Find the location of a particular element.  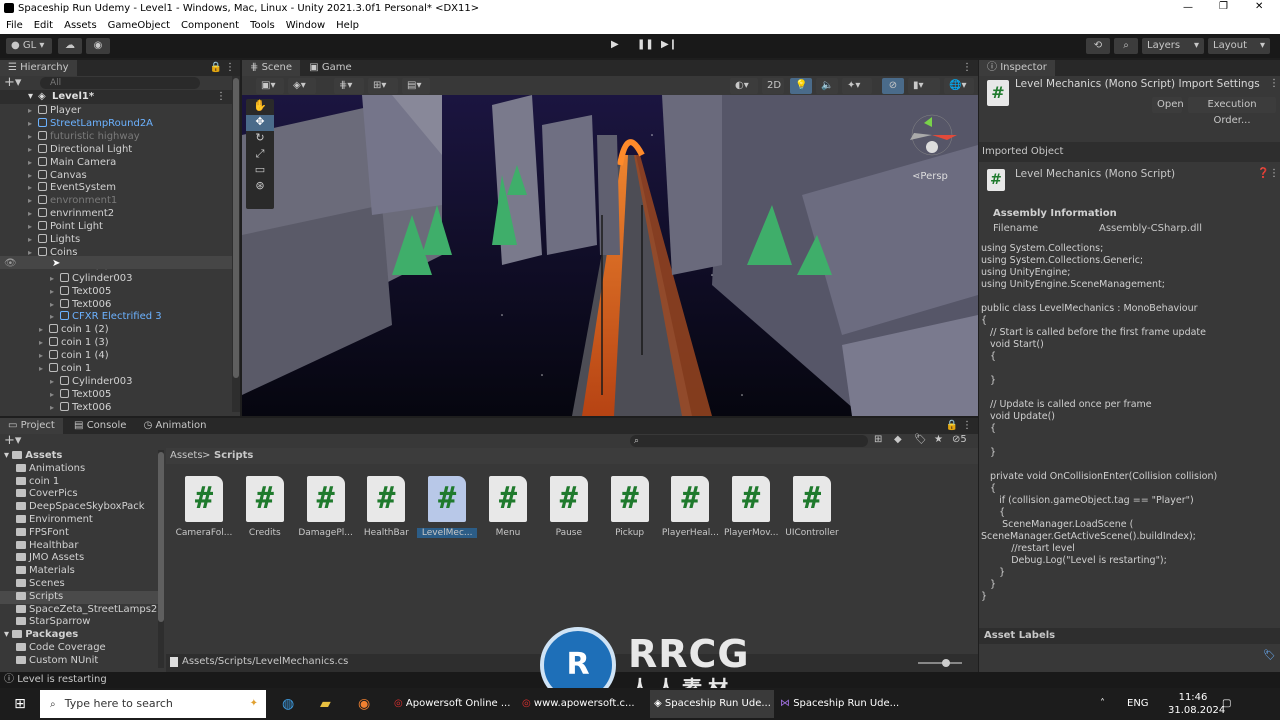

taskbar-search-input: ⌕ Type here to search ✦ is located at coordinates (153, 704).